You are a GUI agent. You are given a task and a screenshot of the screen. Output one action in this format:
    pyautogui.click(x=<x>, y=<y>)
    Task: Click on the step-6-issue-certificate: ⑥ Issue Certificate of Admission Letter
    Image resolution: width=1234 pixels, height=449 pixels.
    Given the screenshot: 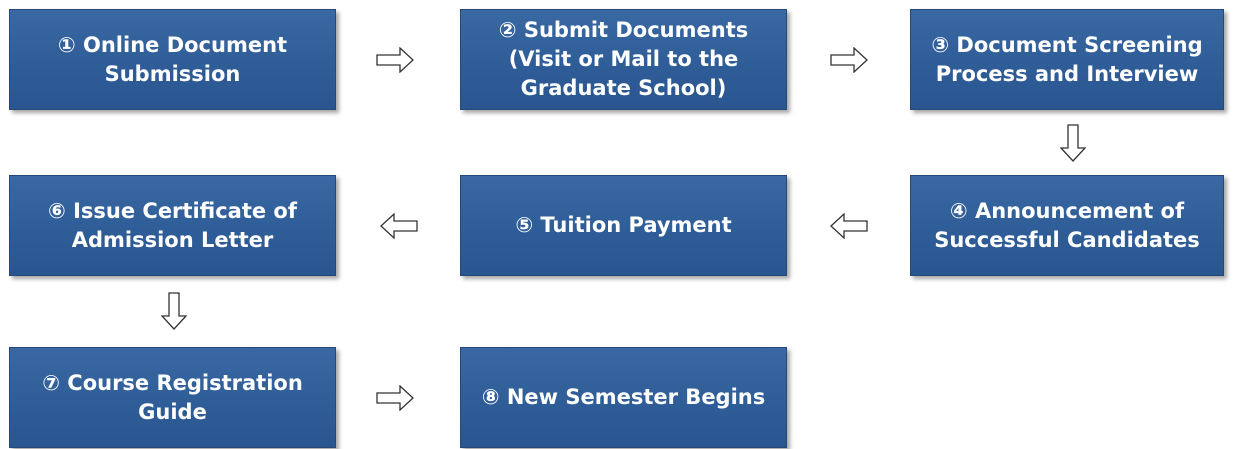 What is the action you would take?
    pyautogui.click(x=172, y=225)
    